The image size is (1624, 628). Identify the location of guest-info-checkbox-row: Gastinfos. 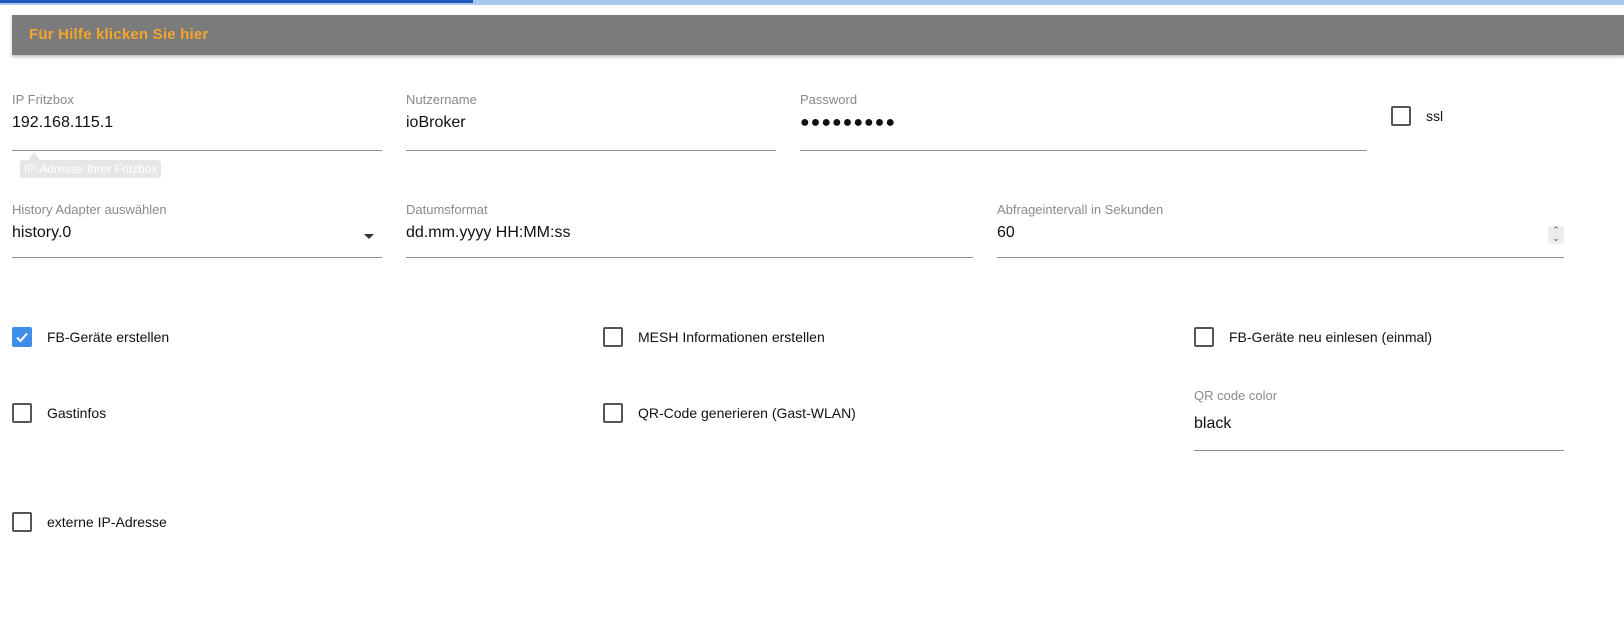
(59, 413).